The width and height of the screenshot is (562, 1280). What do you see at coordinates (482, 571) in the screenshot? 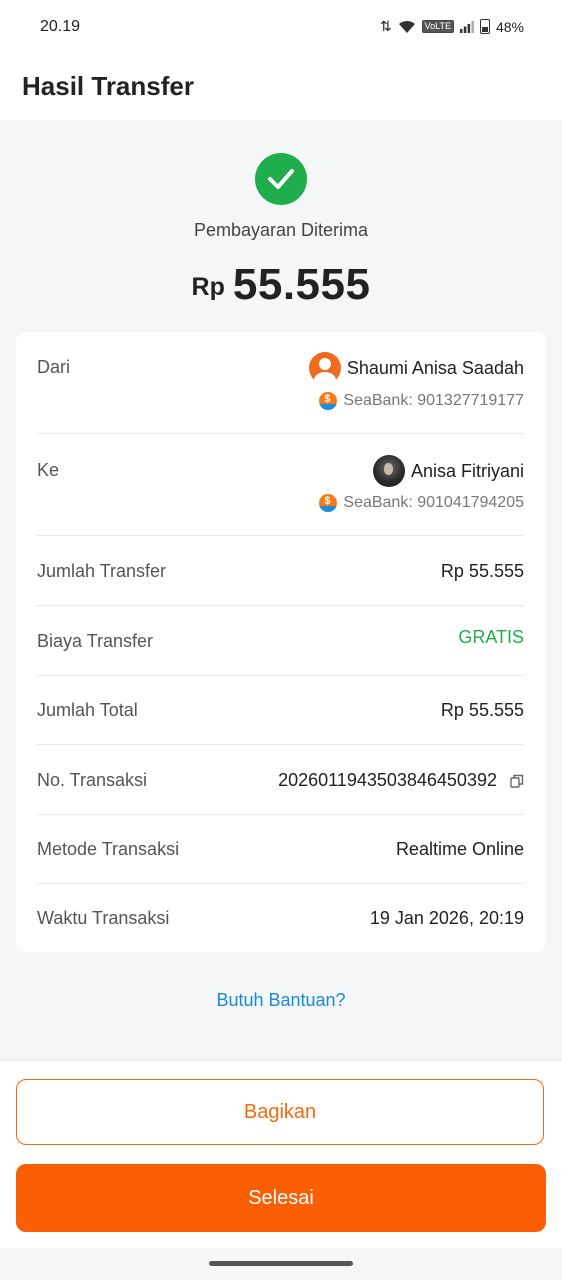
I see `transfer-amount-value: Rp 55.555` at bounding box center [482, 571].